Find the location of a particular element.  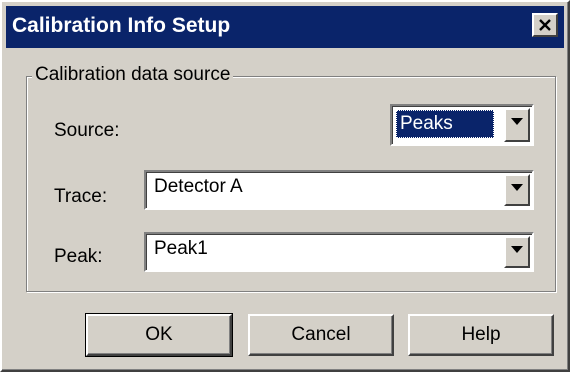

peak-value: Peak1 is located at coordinates (181, 248).